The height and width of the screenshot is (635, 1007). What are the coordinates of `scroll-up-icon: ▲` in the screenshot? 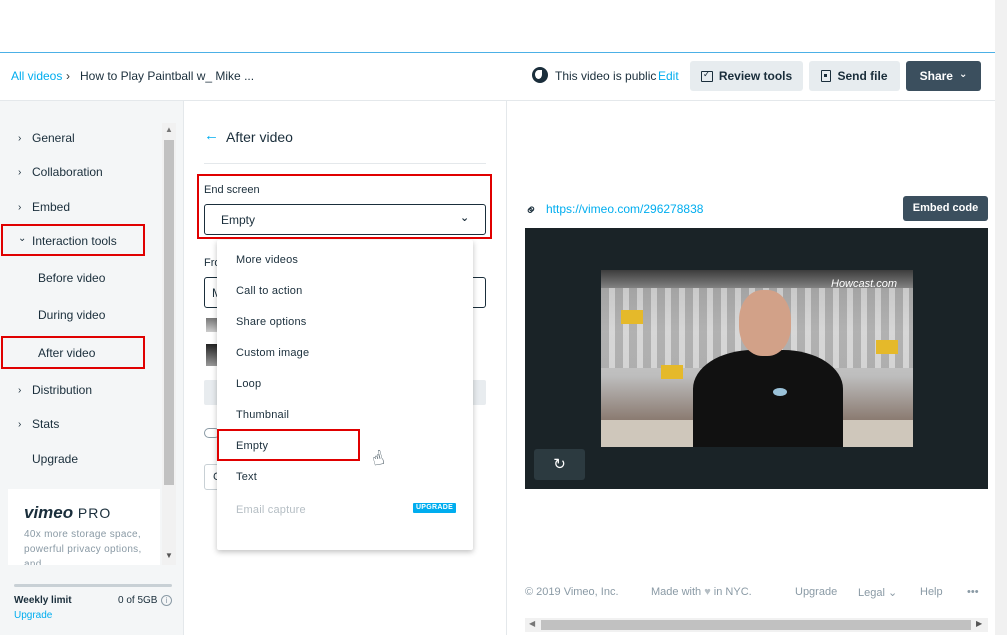 It's located at (169, 129).